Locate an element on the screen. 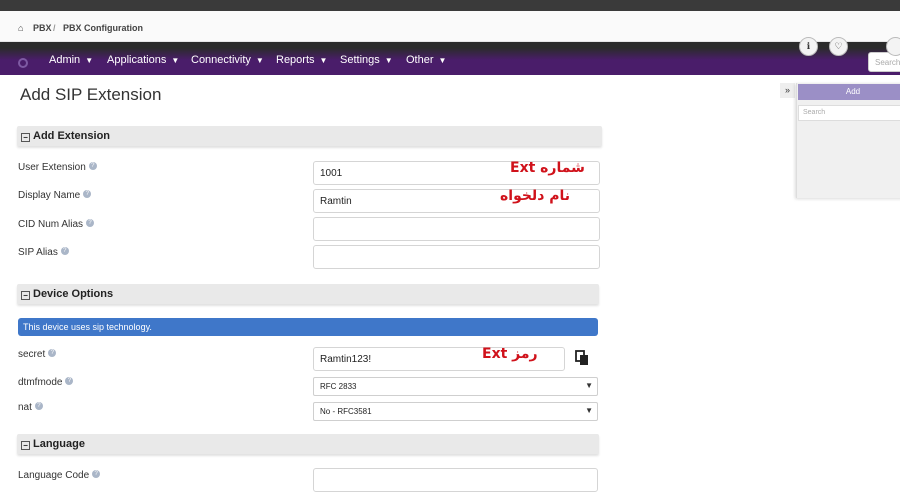 Image resolution: width=900 pixels, height=500 pixels. page-title: Add SIP Extension is located at coordinates (91, 94).